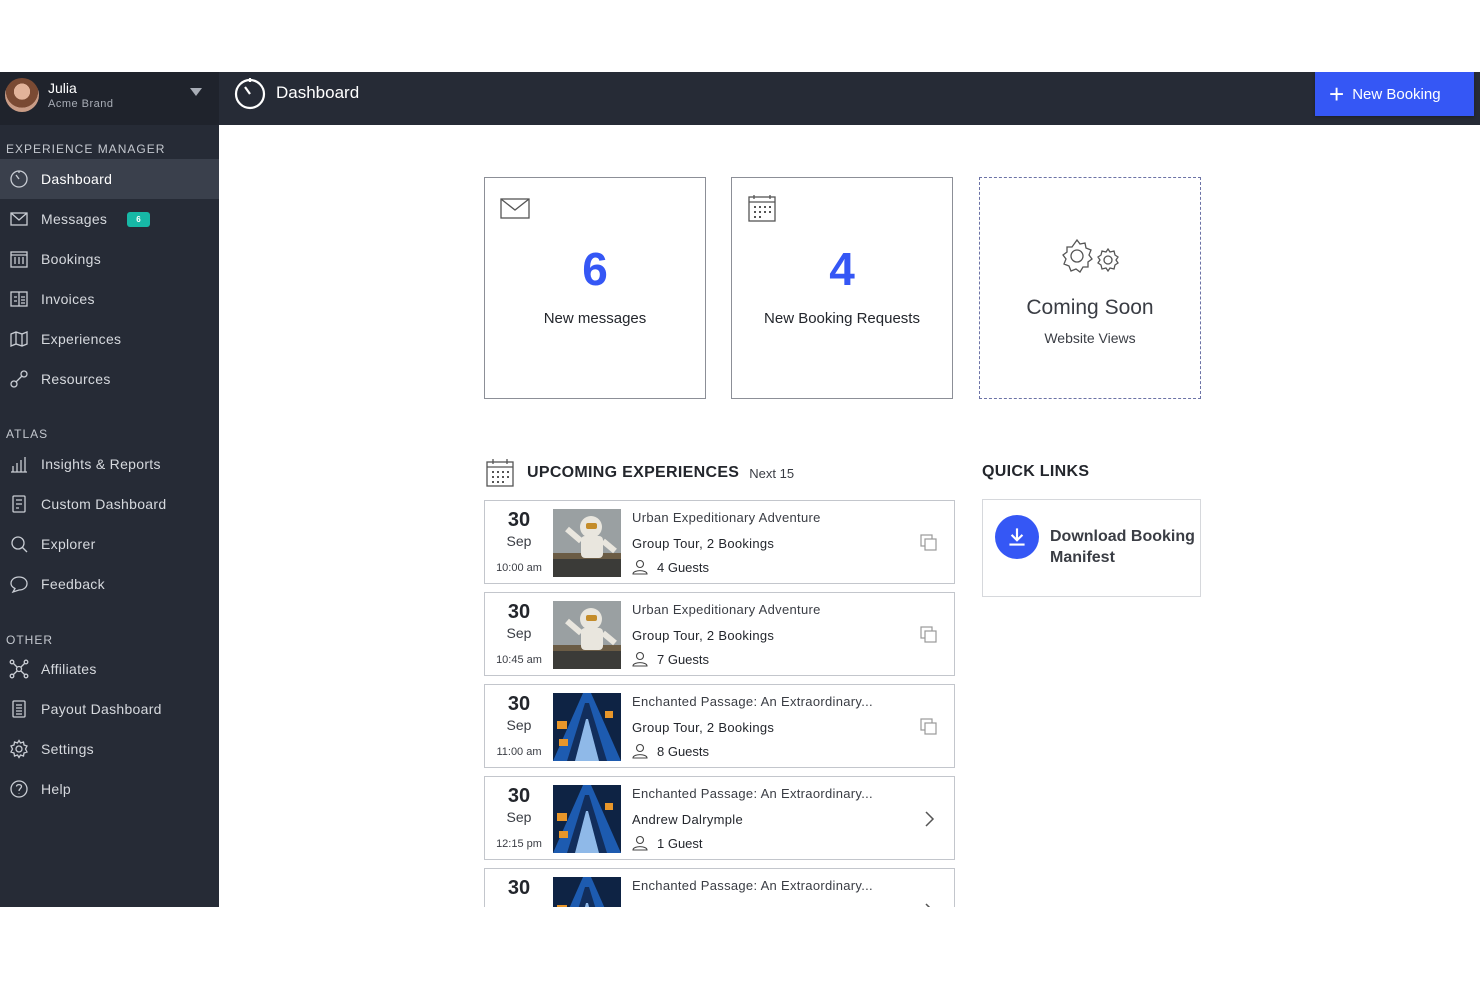 The height and width of the screenshot is (987, 1480). What do you see at coordinates (109, 299) in the screenshot?
I see `sidebar-item-invoices: Invoices` at bounding box center [109, 299].